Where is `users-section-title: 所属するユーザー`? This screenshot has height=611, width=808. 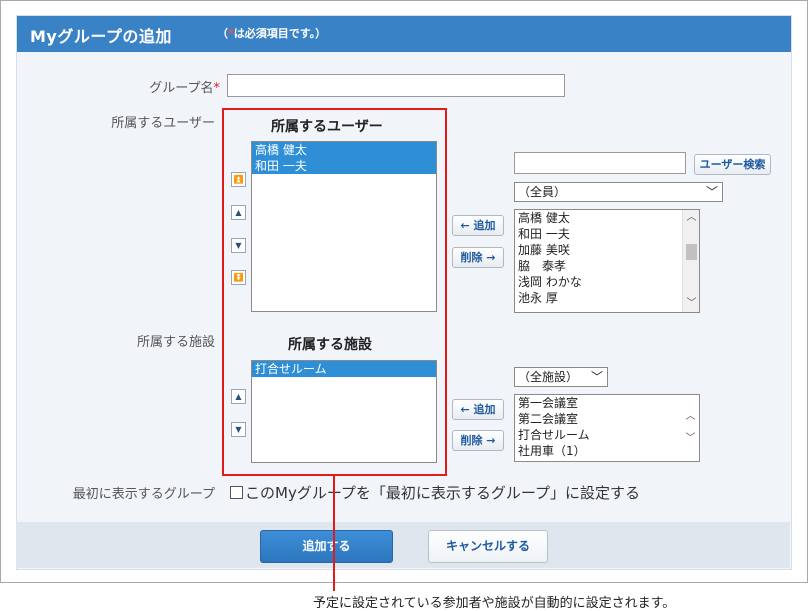 users-section-title: 所属するユーザー is located at coordinates (327, 127).